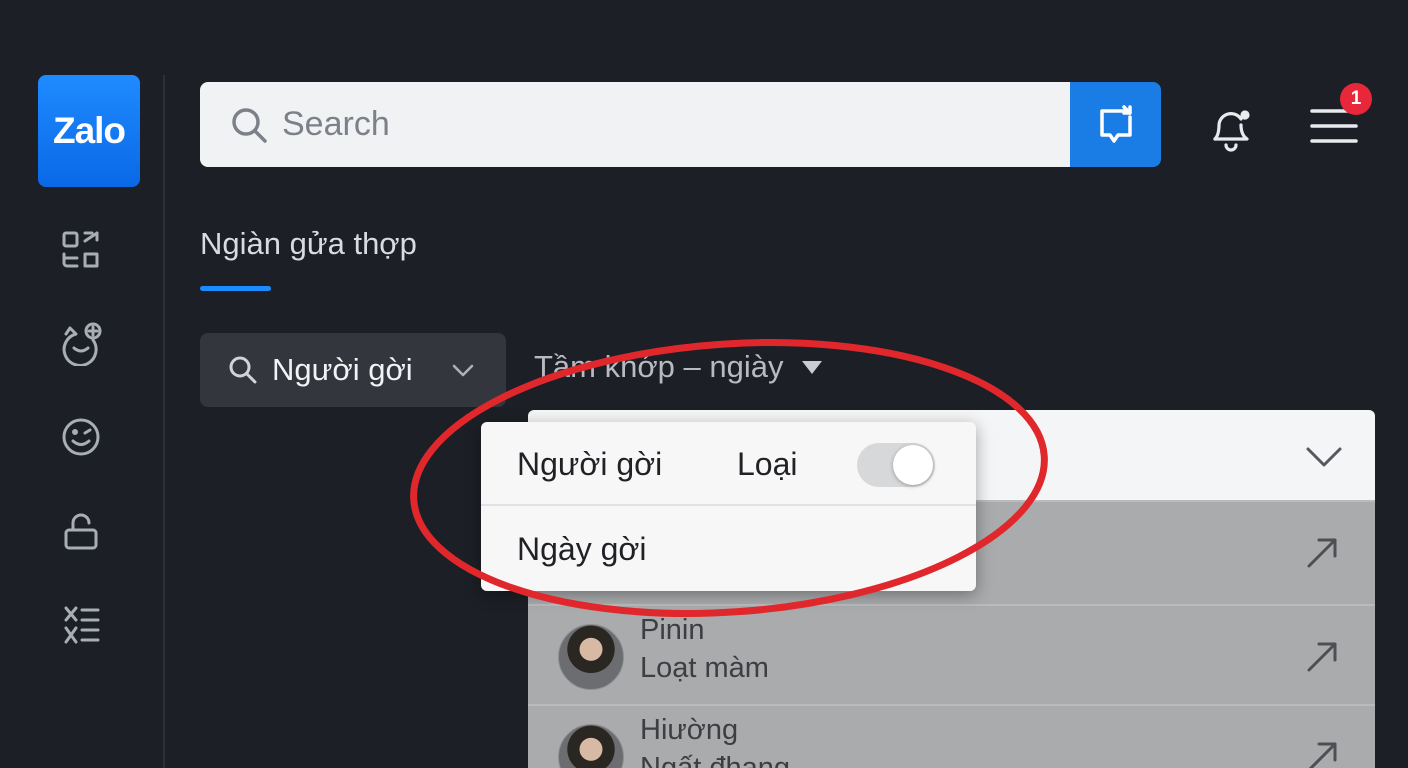  I want to click on menu-item-label: Ngày gời, so click(582, 549).